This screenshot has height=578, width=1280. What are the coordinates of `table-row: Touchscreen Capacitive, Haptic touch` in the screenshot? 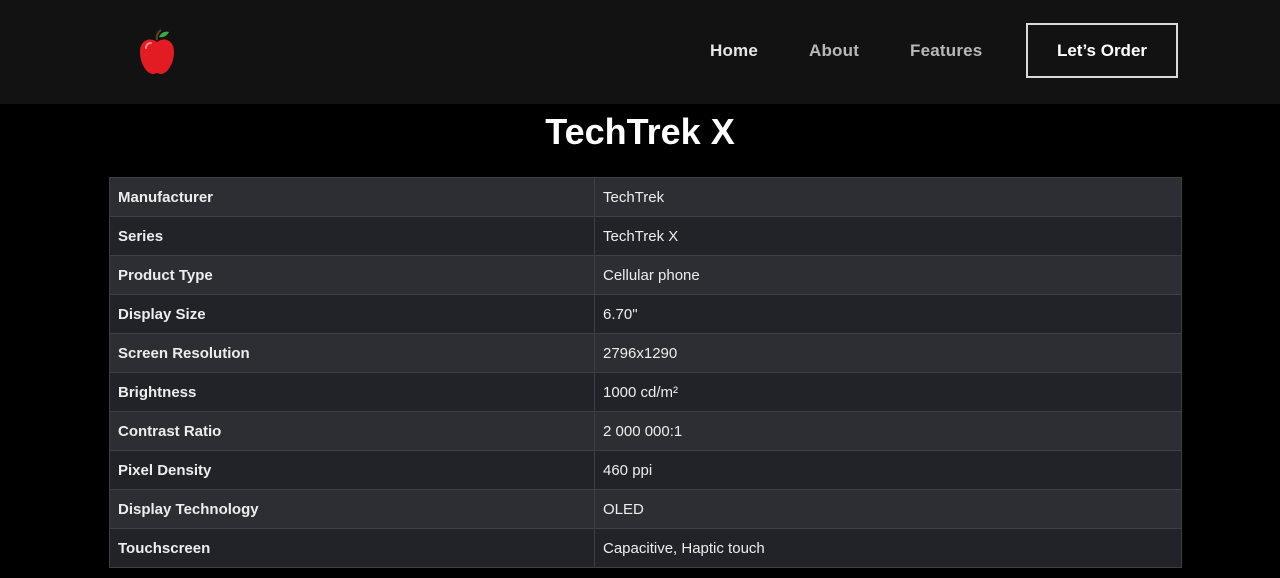 It's located at (645, 548).